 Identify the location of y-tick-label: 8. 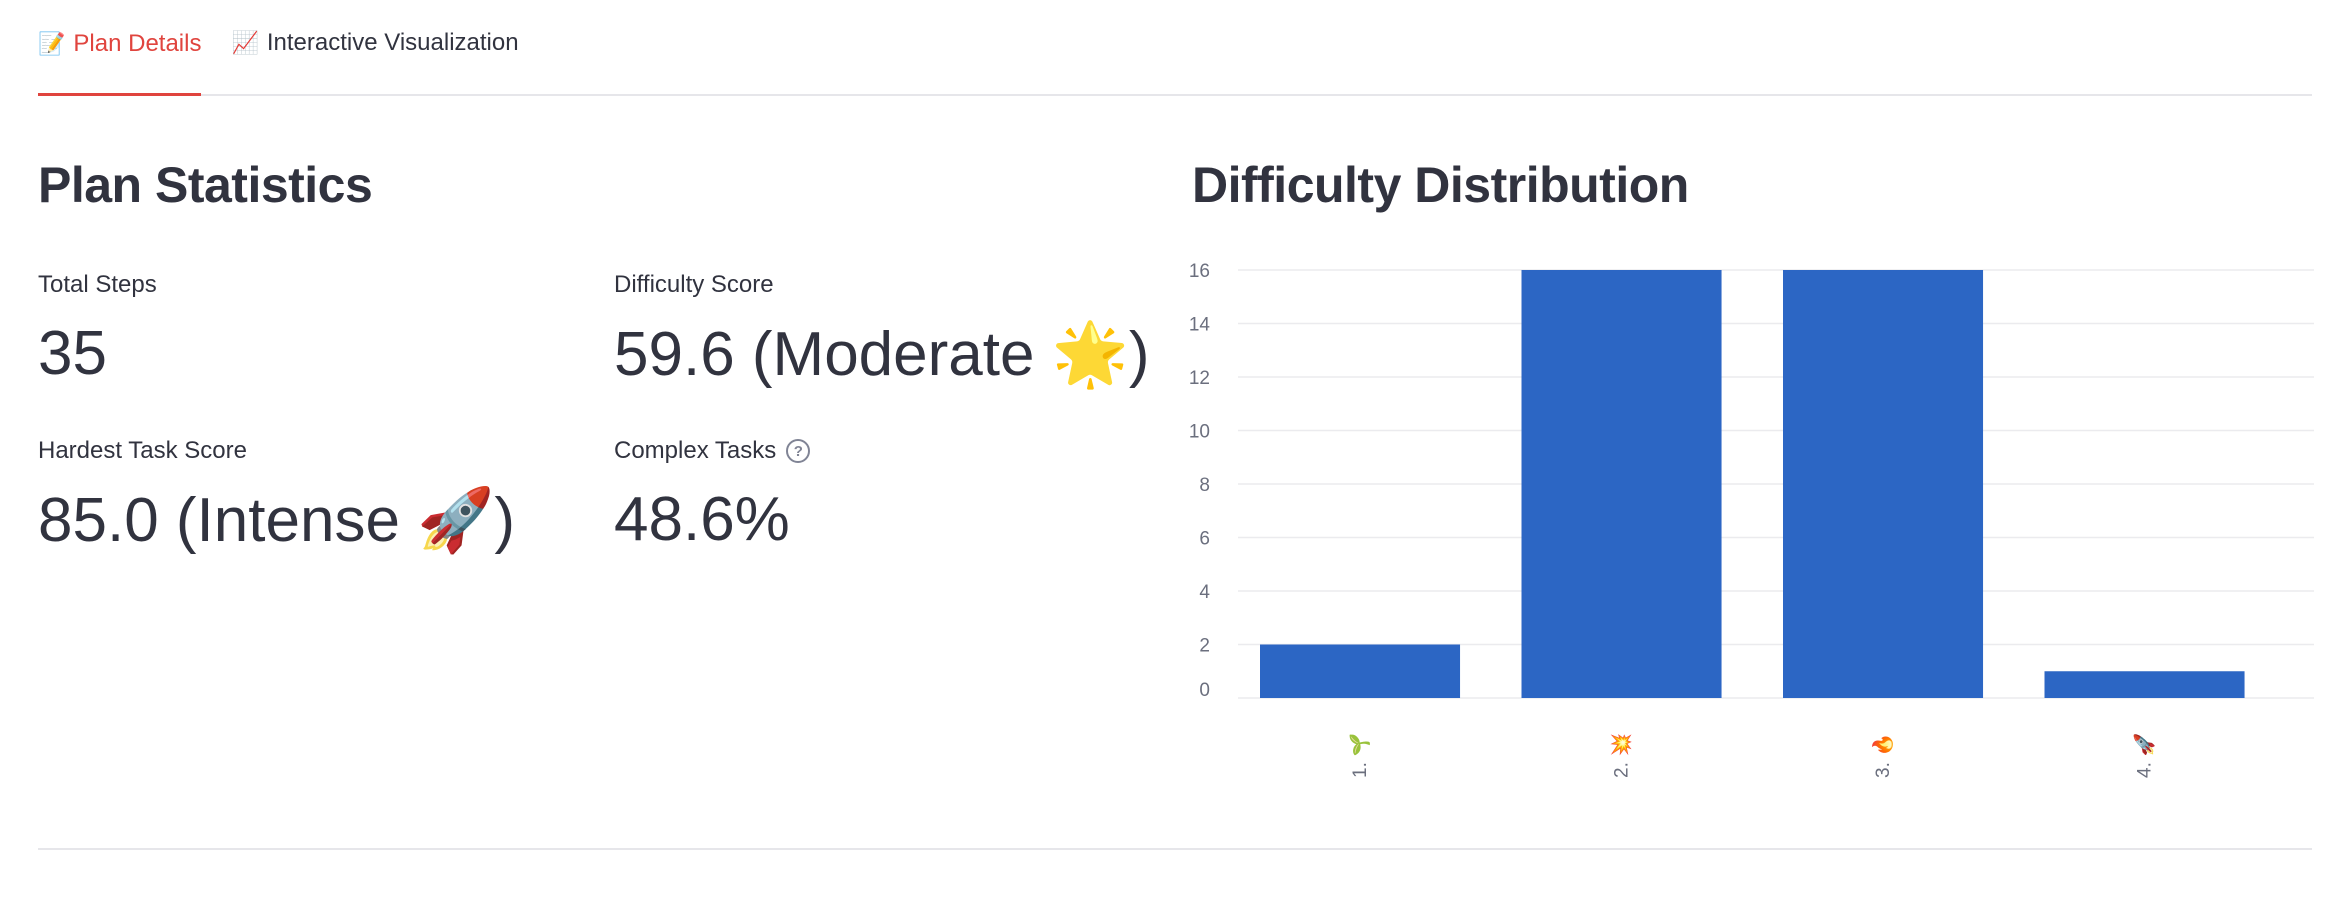
(1204, 485).